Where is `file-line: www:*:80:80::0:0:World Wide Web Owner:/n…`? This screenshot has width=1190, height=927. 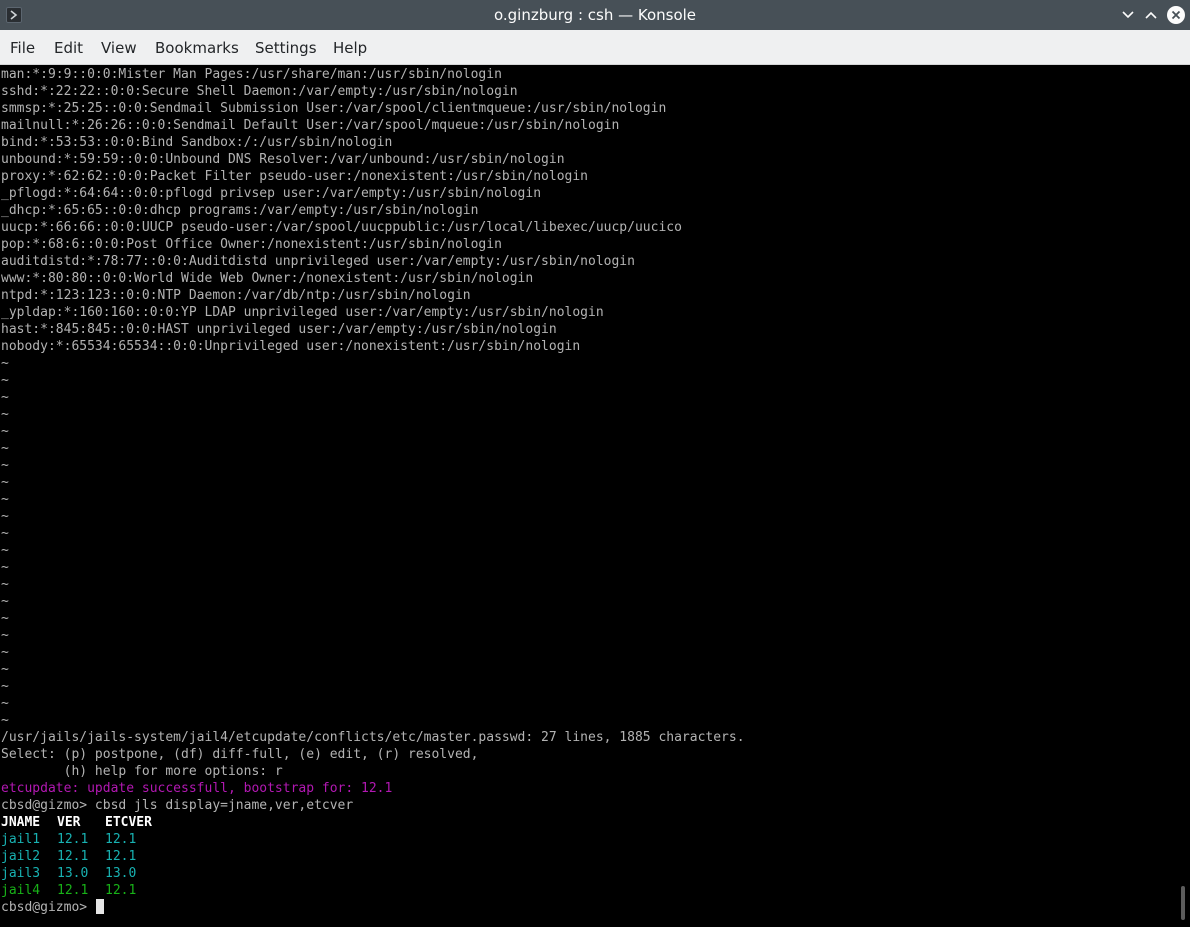 file-line: www:*:80:80::0:0:World Wide Web Owner:/n… is located at coordinates (267, 278).